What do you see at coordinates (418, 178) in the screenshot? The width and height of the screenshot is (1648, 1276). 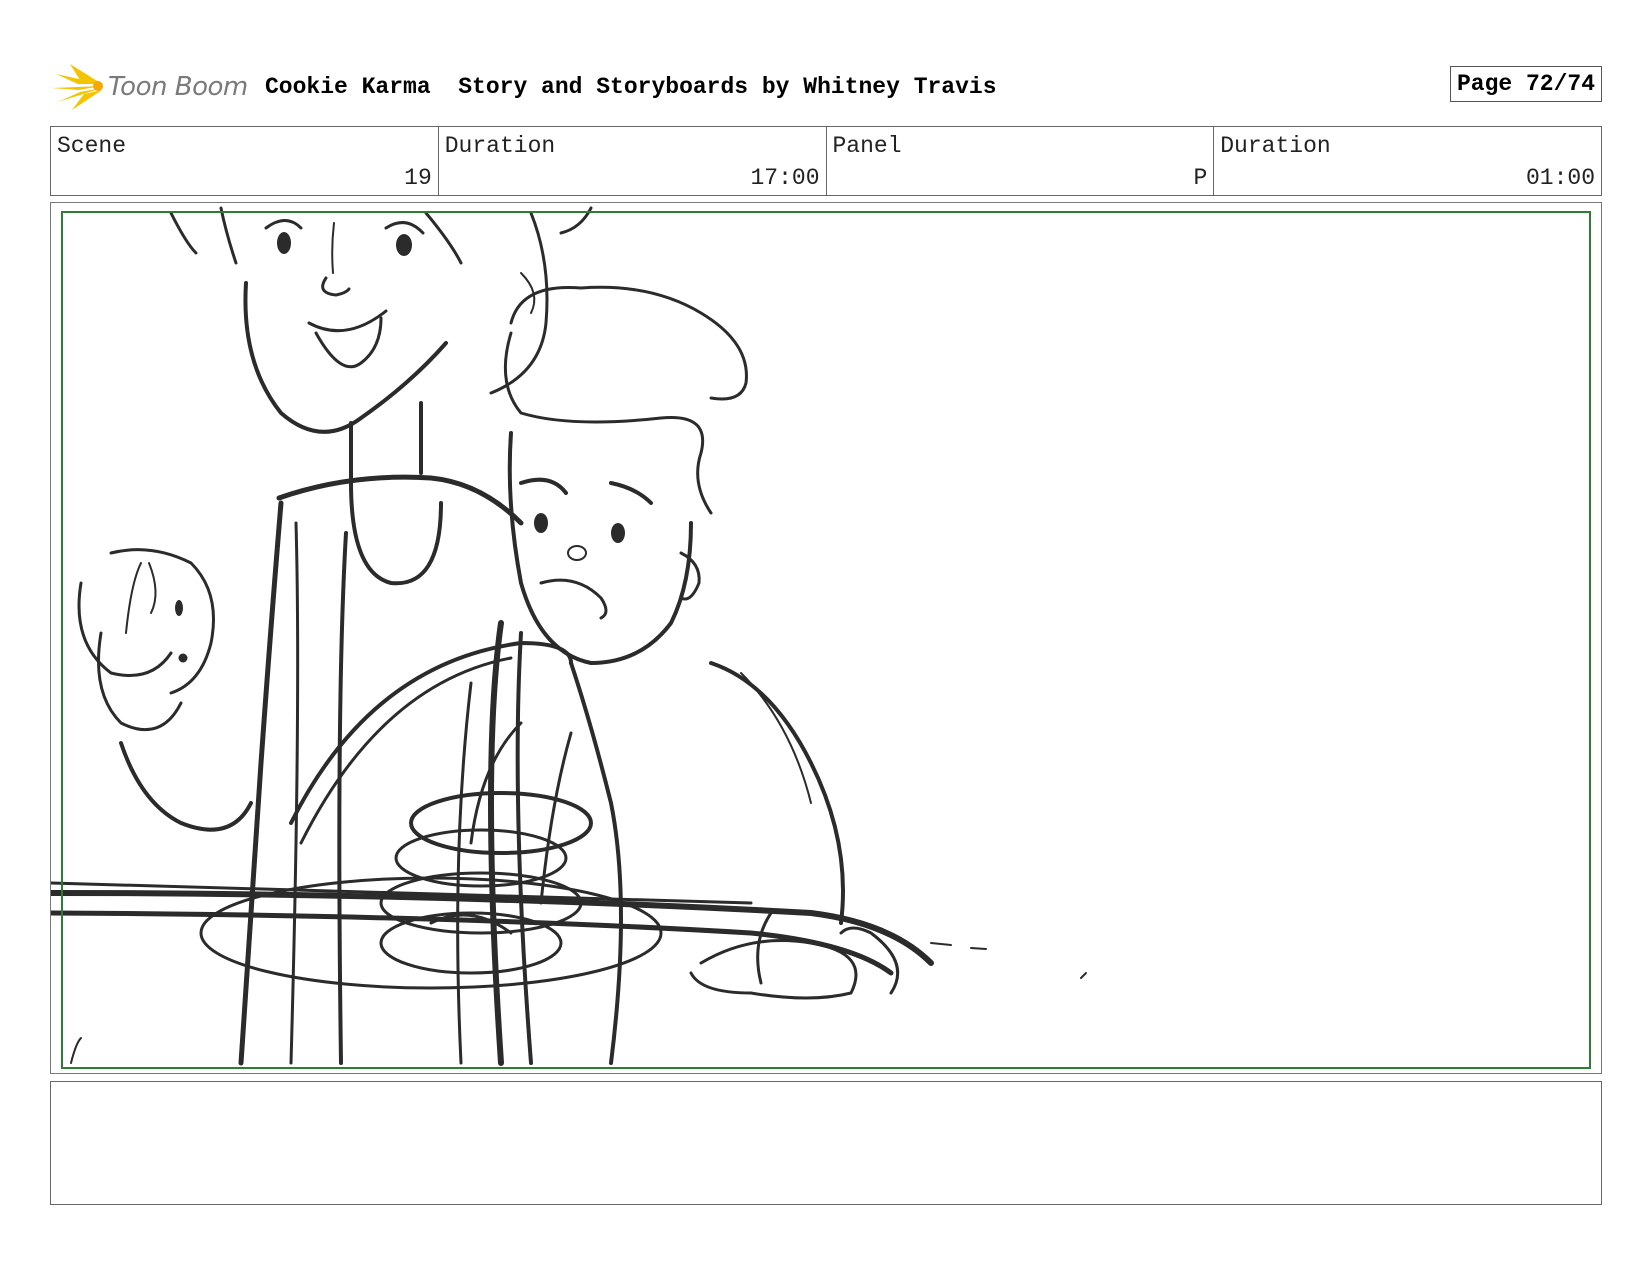 I see `scene-value: 19` at bounding box center [418, 178].